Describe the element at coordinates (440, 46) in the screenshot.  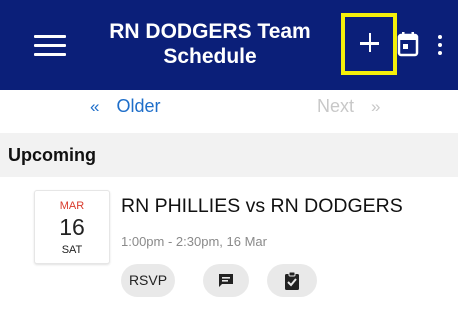
I see `more-vert-icon` at that location.